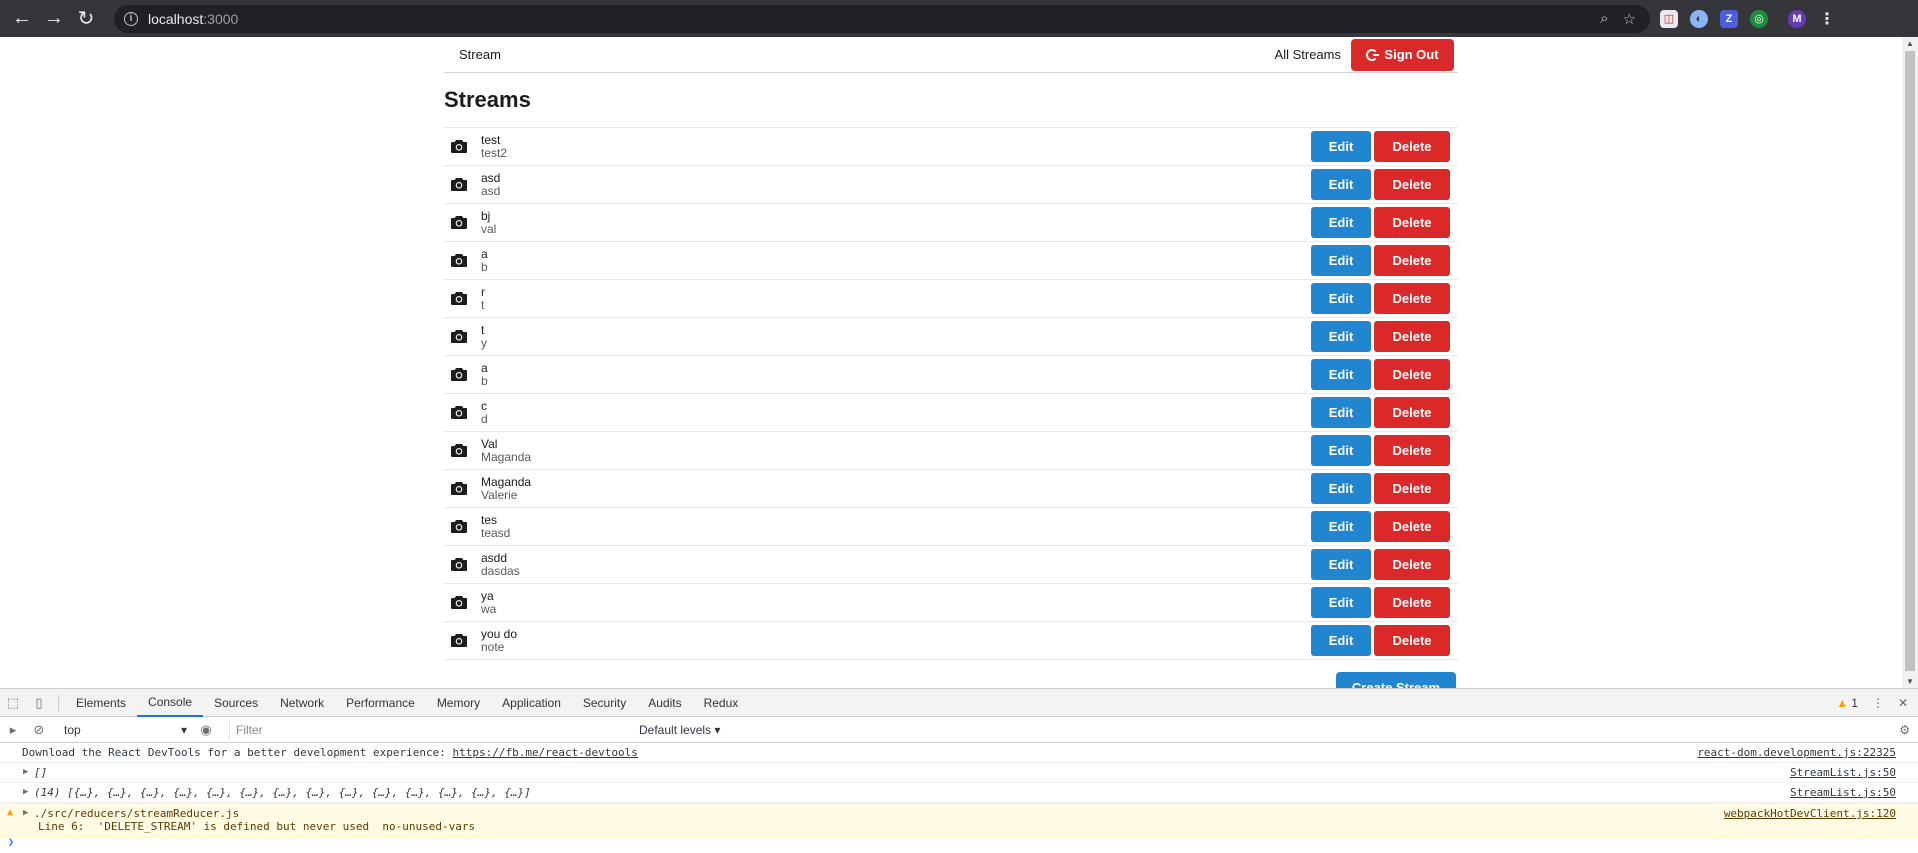 Image resolution: width=1918 pixels, height=853 pixels. What do you see at coordinates (1308, 54) in the screenshot?
I see `all-streams-link: All Streams` at bounding box center [1308, 54].